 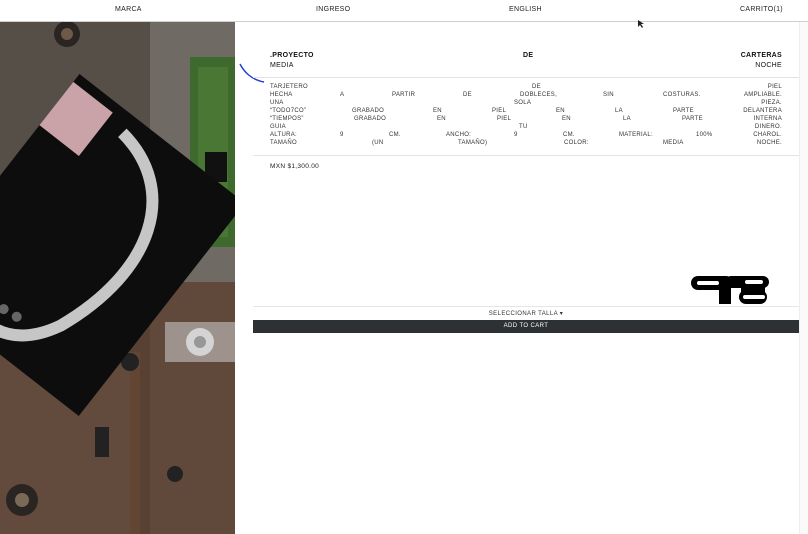 What do you see at coordinates (523, 103) in the screenshot?
I see `desc-word: SOLA` at bounding box center [523, 103].